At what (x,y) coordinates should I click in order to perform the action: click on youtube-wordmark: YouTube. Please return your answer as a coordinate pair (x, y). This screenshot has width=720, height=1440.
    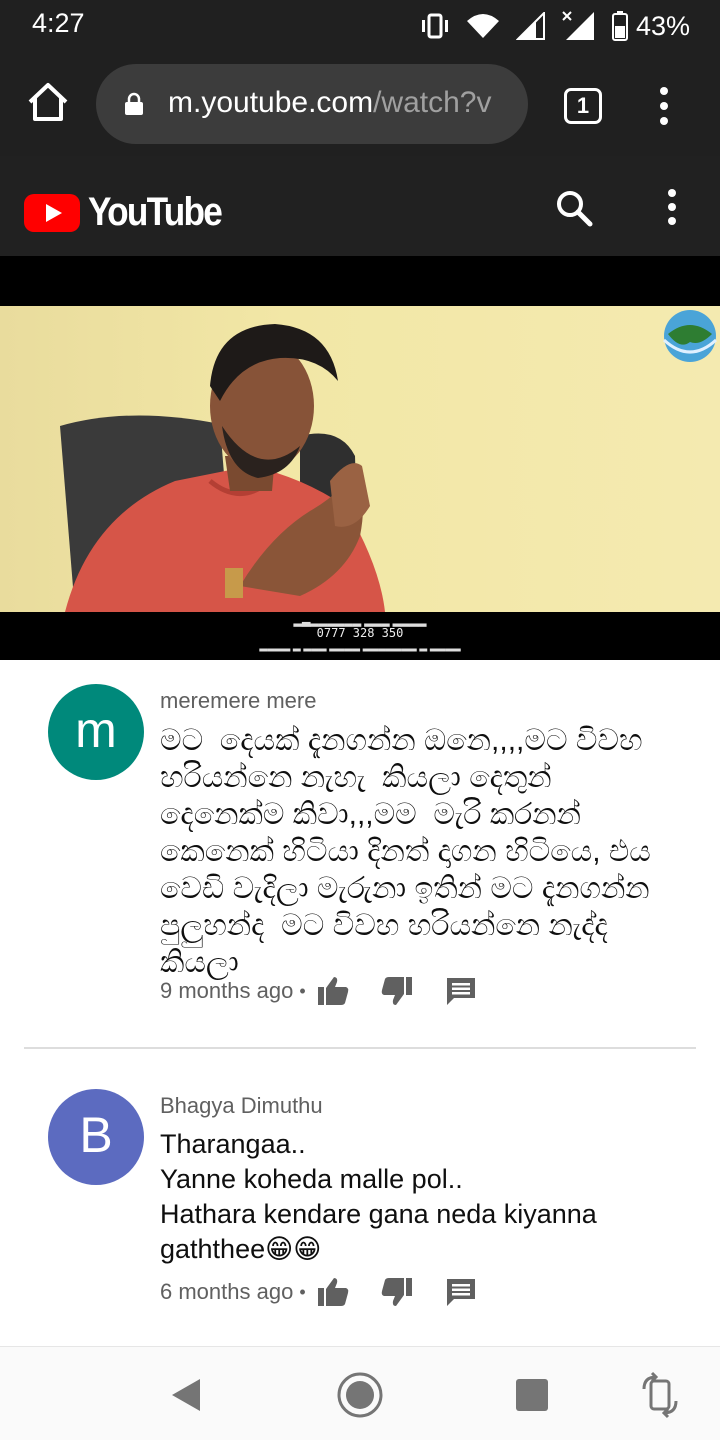
    Looking at the image, I should click on (155, 212).